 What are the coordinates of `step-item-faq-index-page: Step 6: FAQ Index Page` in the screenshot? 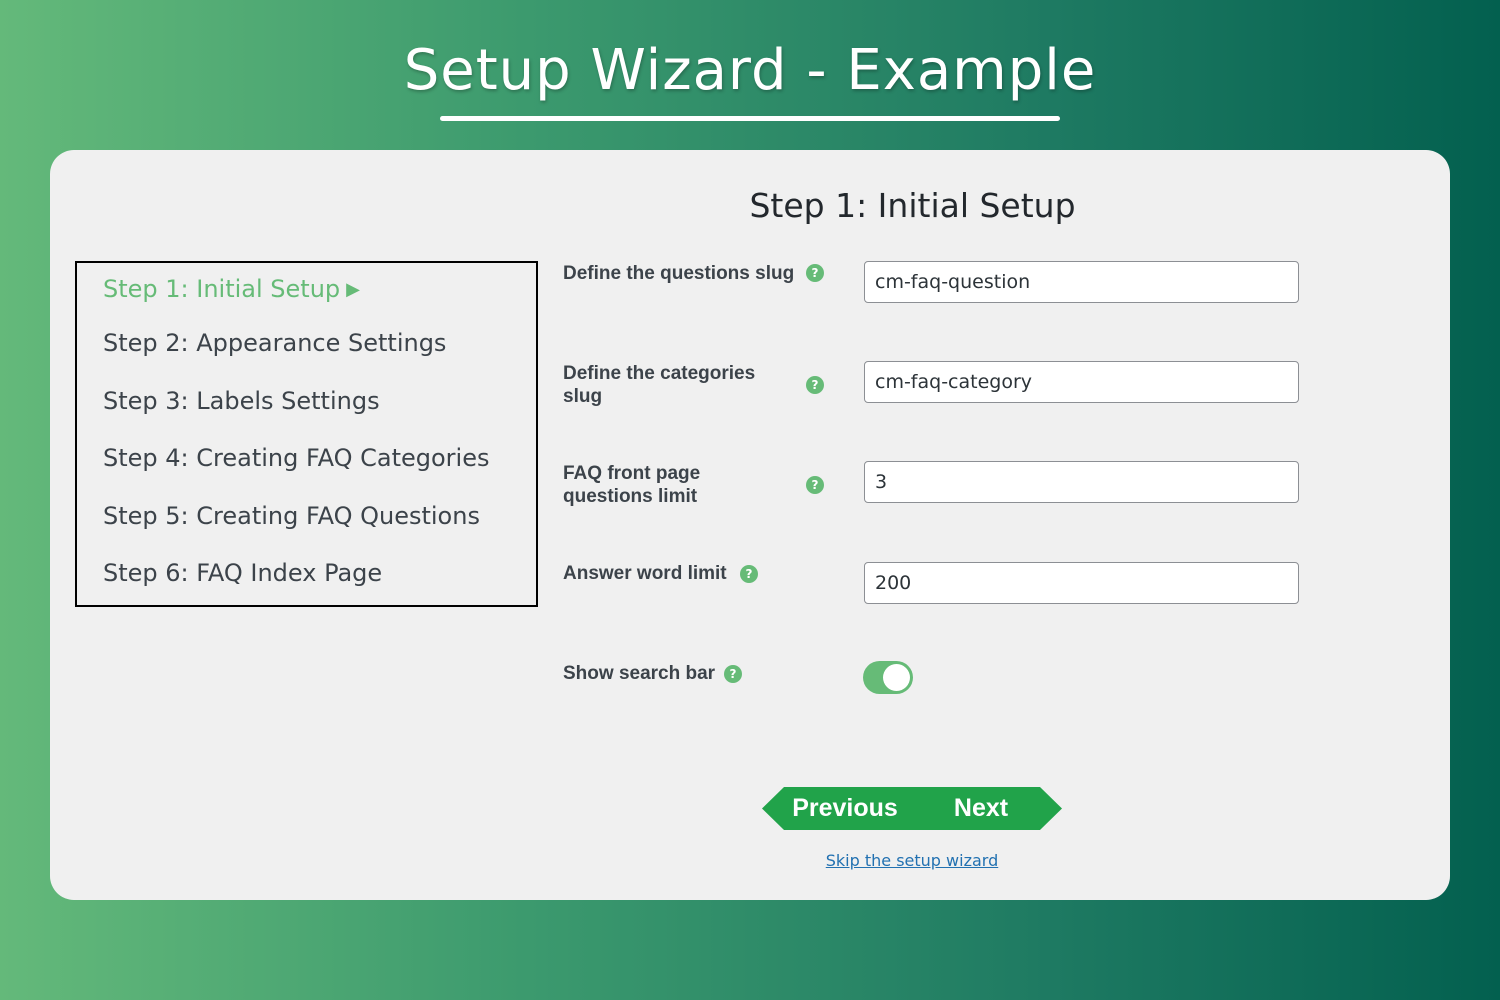 It's located at (242, 573).